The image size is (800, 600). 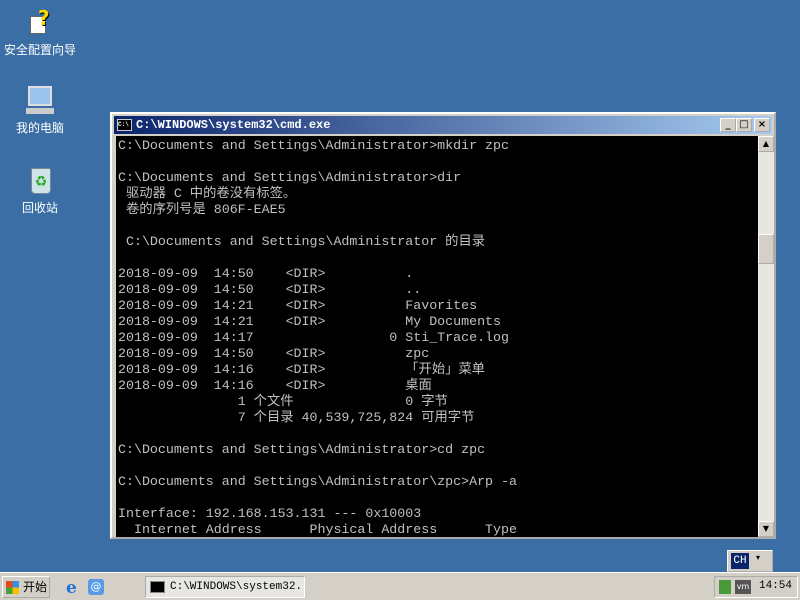 I want to click on taskbar: 开始 e @ C:\WINDOWS\system32... vm 14:54, so click(x=400, y=586).